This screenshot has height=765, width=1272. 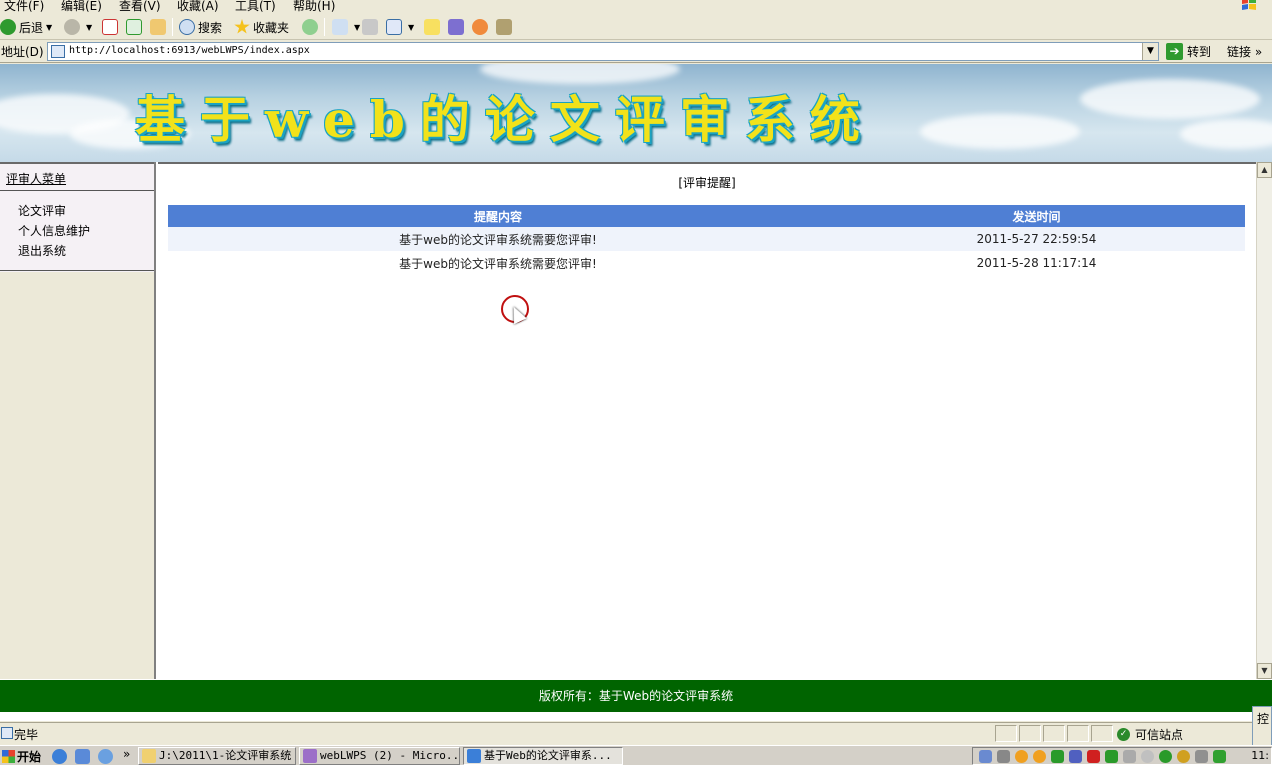 I want to click on sidebar-item-profile: 个人信息维护, so click(x=54, y=230).